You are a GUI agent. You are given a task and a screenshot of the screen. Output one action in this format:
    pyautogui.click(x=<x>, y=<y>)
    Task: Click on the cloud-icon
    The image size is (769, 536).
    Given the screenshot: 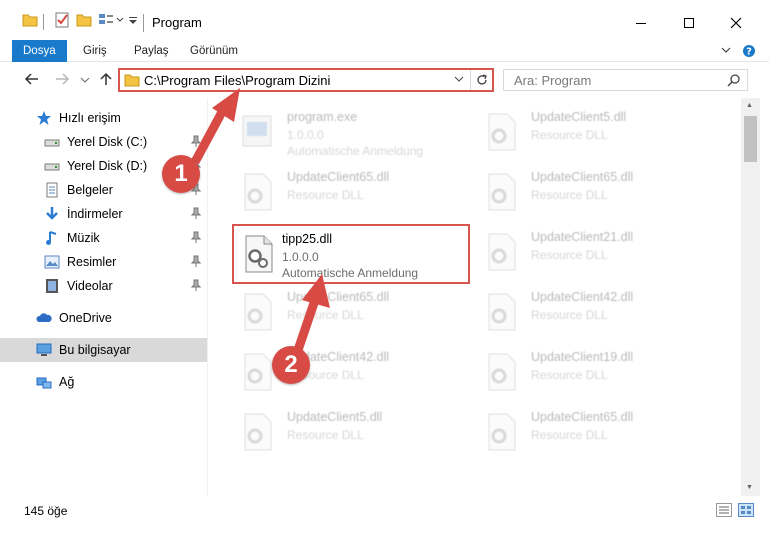 What is the action you would take?
    pyautogui.click(x=44, y=318)
    